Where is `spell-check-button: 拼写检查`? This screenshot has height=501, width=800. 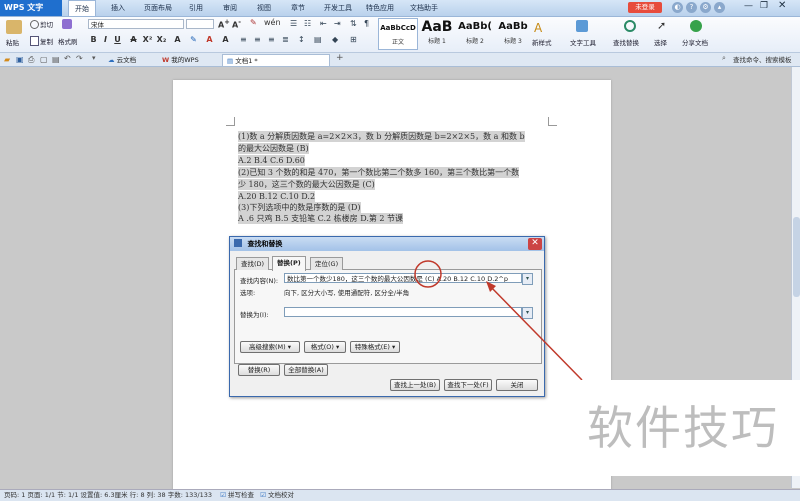
spell-check-button: 拼写检查 is located at coordinates (241, 495).